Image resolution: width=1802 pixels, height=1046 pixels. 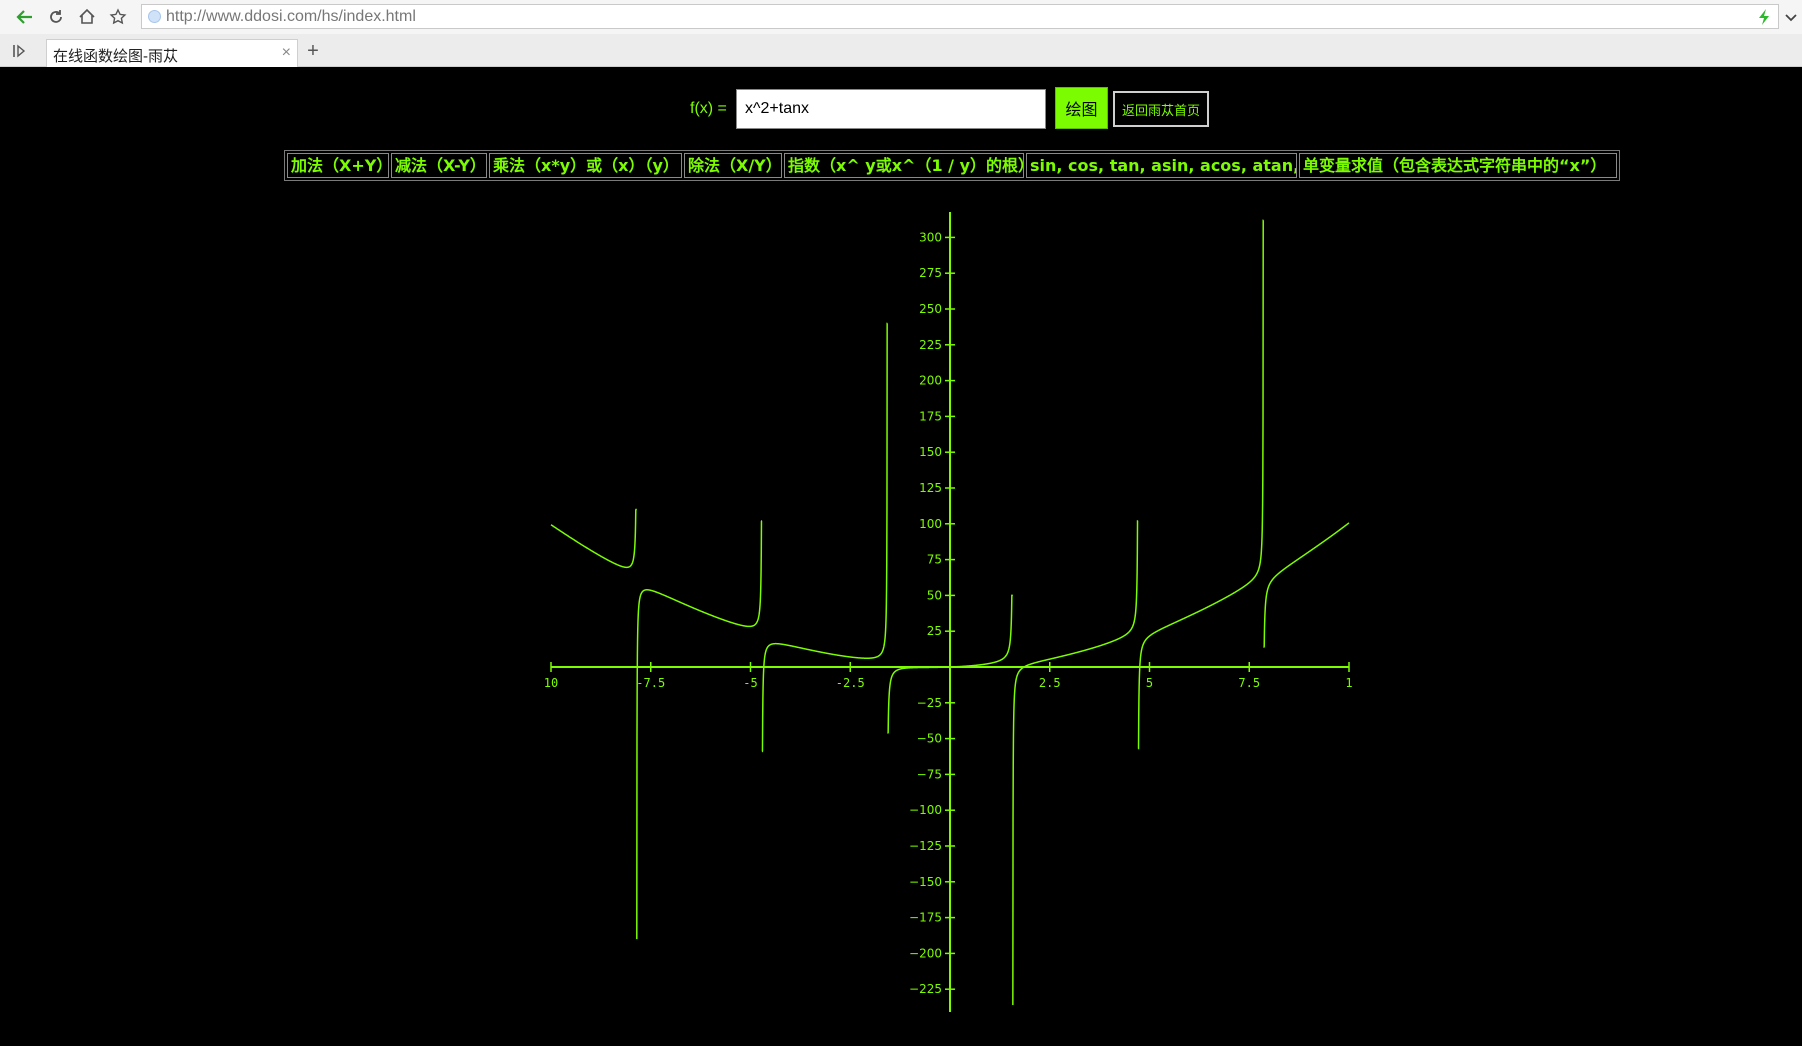 I want to click on back-arrow-icon, so click(x=24, y=17).